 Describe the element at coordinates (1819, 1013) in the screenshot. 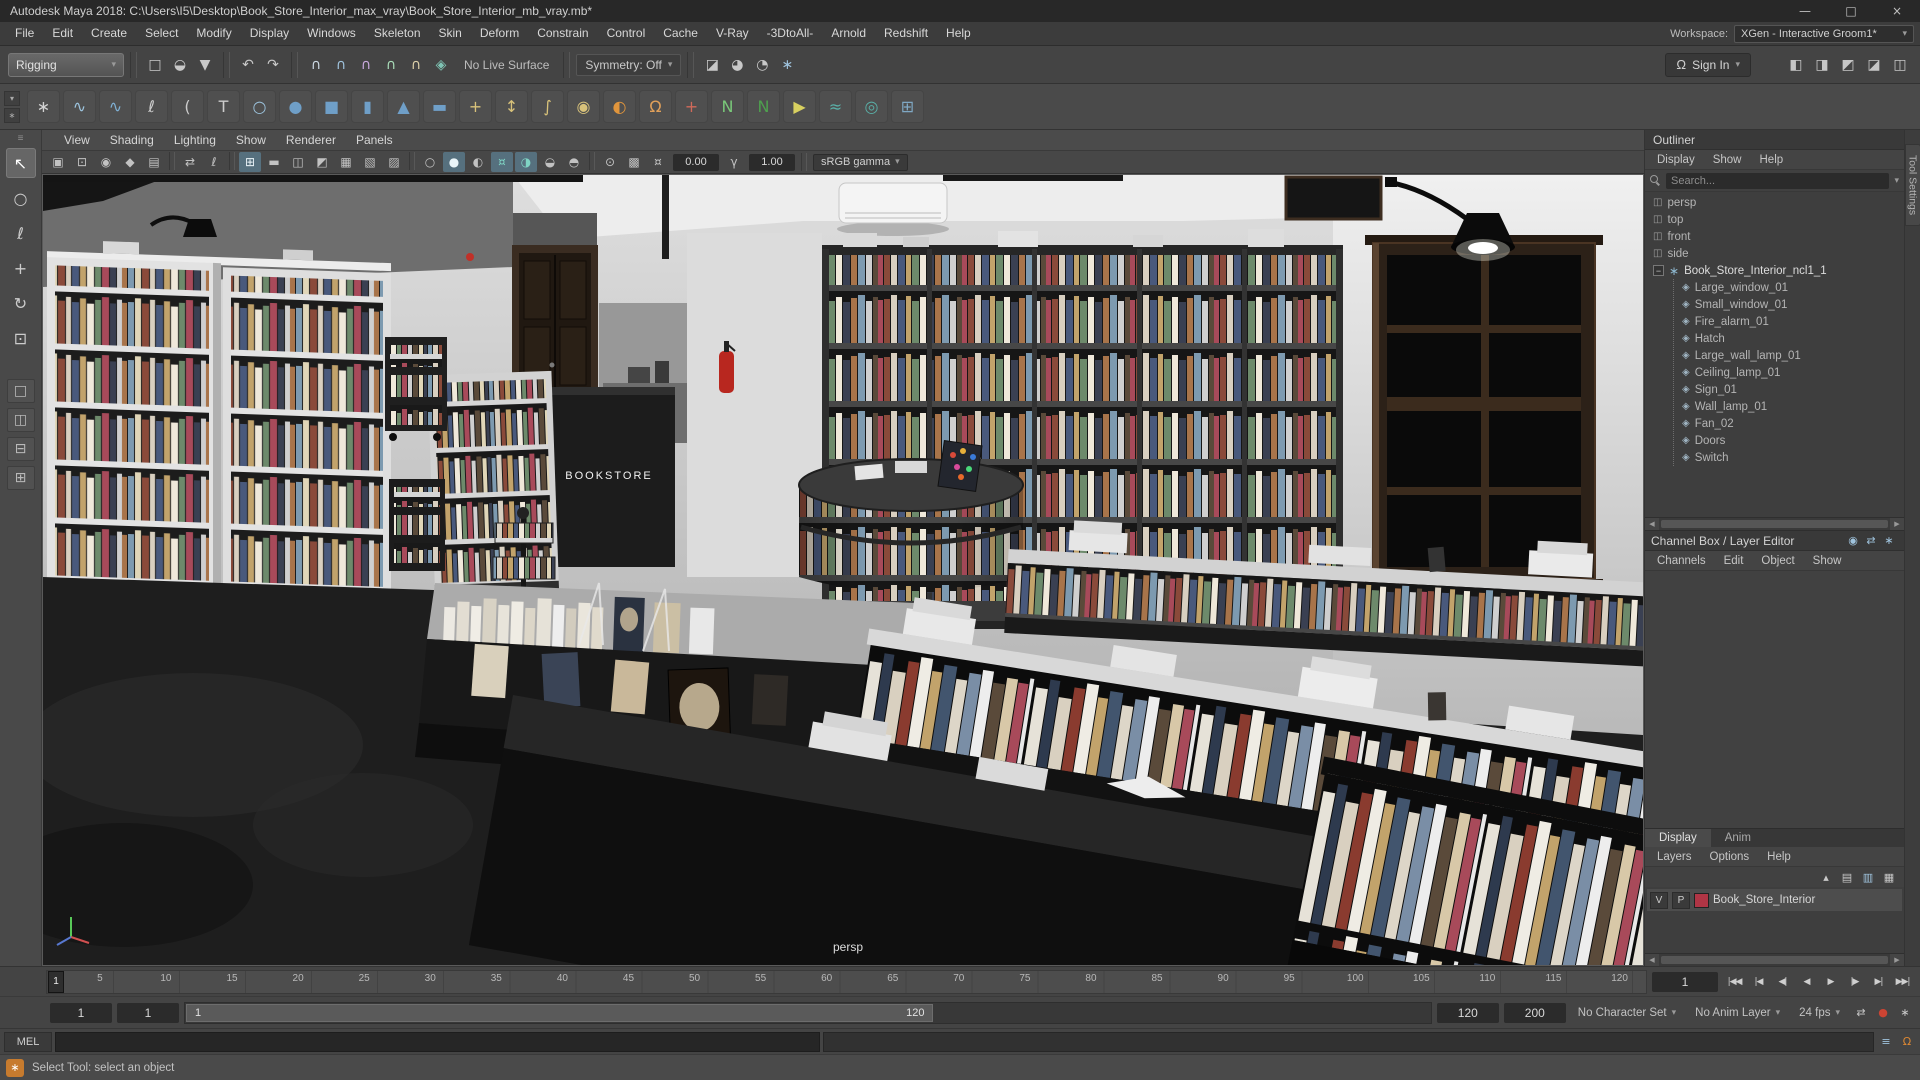

I see `fps-selector: 24 fps ▾` at that location.